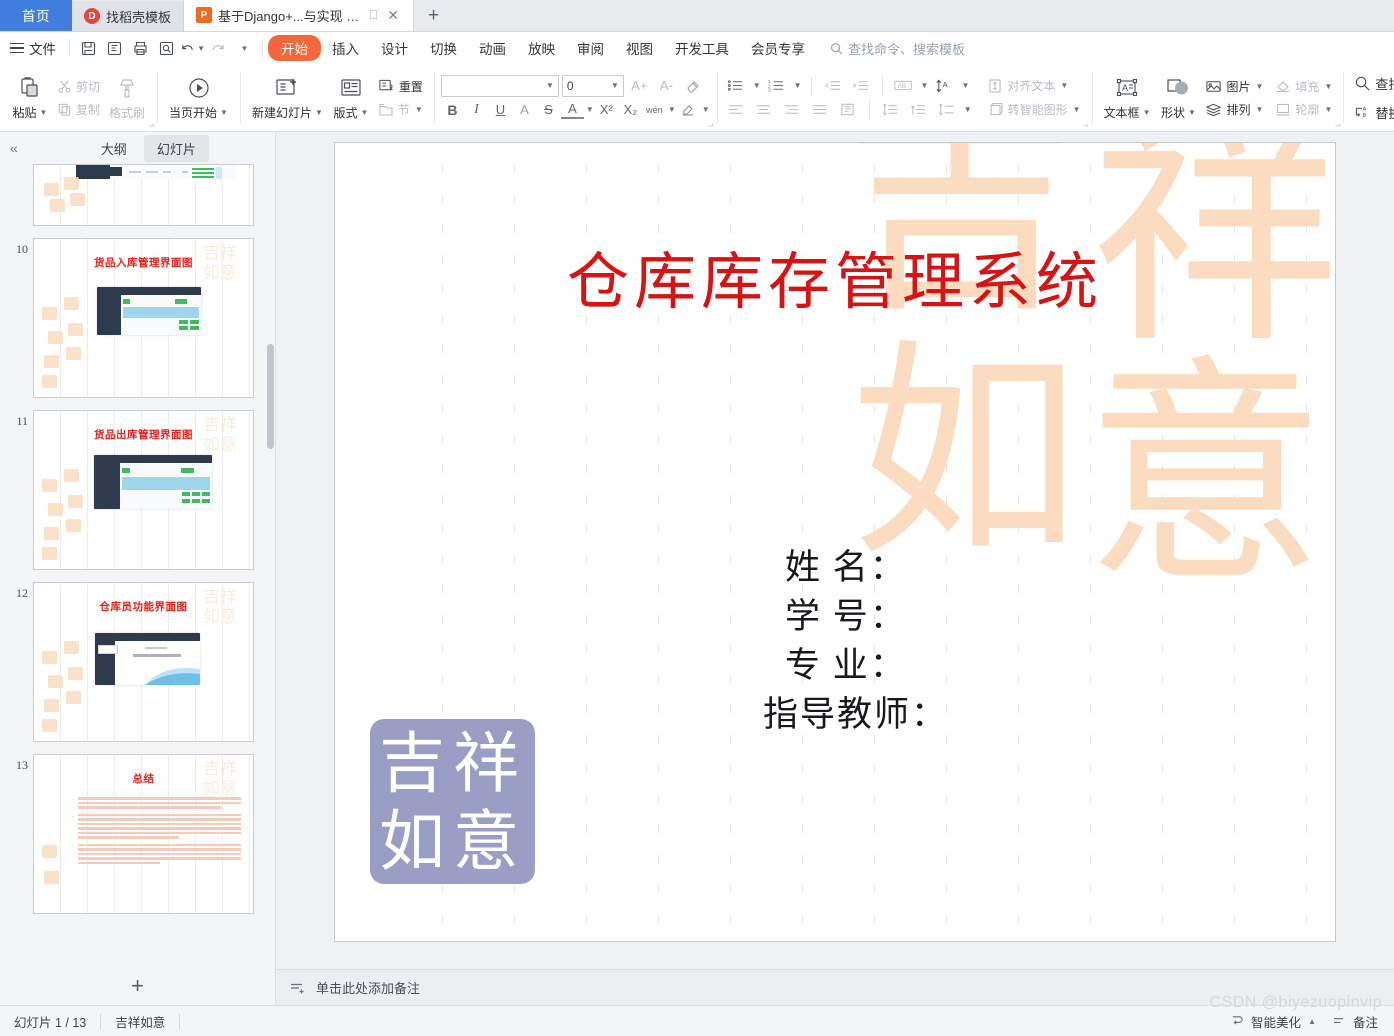  What do you see at coordinates (1027, 85) in the screenshot?
I see `align-text-button: 对齐文本 ▼` at bounding box center [1027, 85].